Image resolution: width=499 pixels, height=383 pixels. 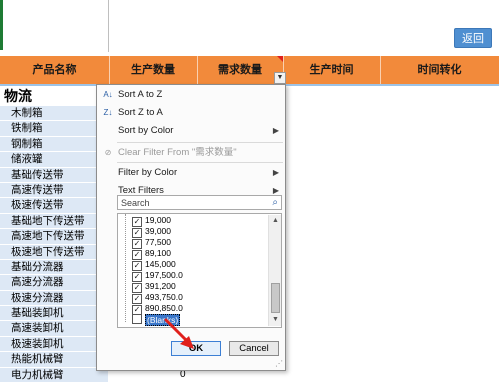 I want to click on filter-by-color: Filter by Color ▶, so click(x=191, y=173).